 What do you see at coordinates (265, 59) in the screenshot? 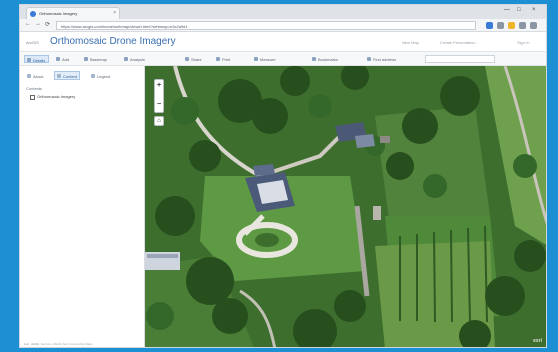
I see `measure-button: Measure` at bounding box center [265, 59].